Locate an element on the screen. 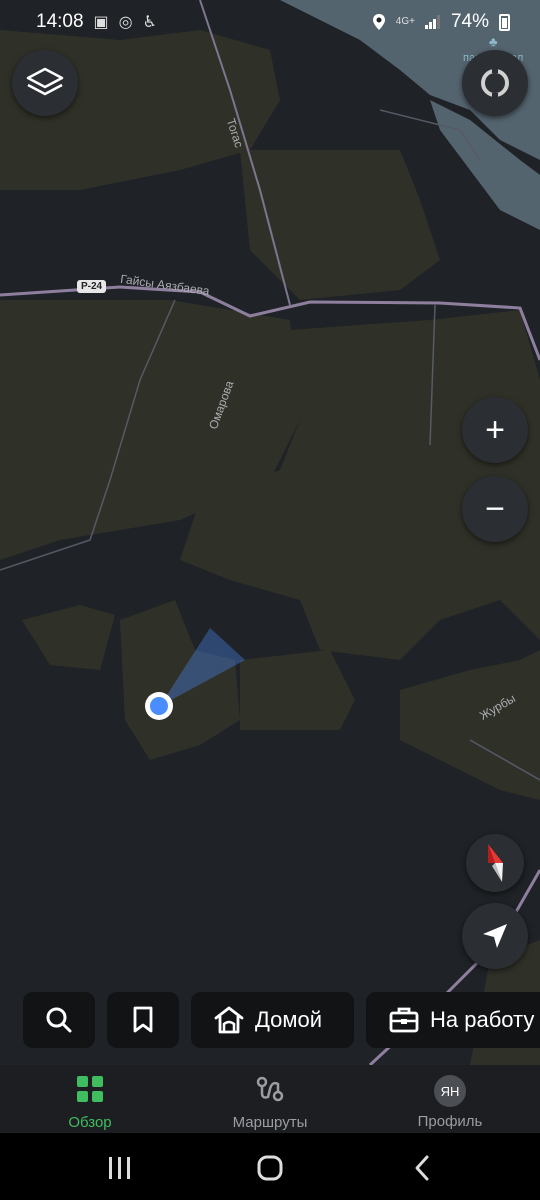 Image resolution: width=540 pixels, height=1200 pixels. status-bar: 14:08 ▣ ◎ ♿ 4G+ 74% is located at coordinates (270, 22).